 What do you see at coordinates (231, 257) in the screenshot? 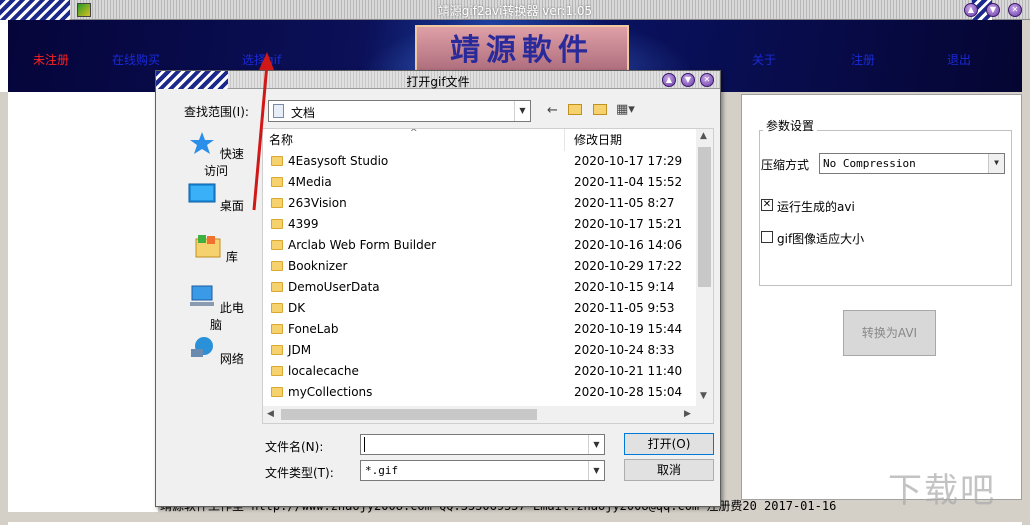
I see `place-label: 库` at bounding box center [231, 257].